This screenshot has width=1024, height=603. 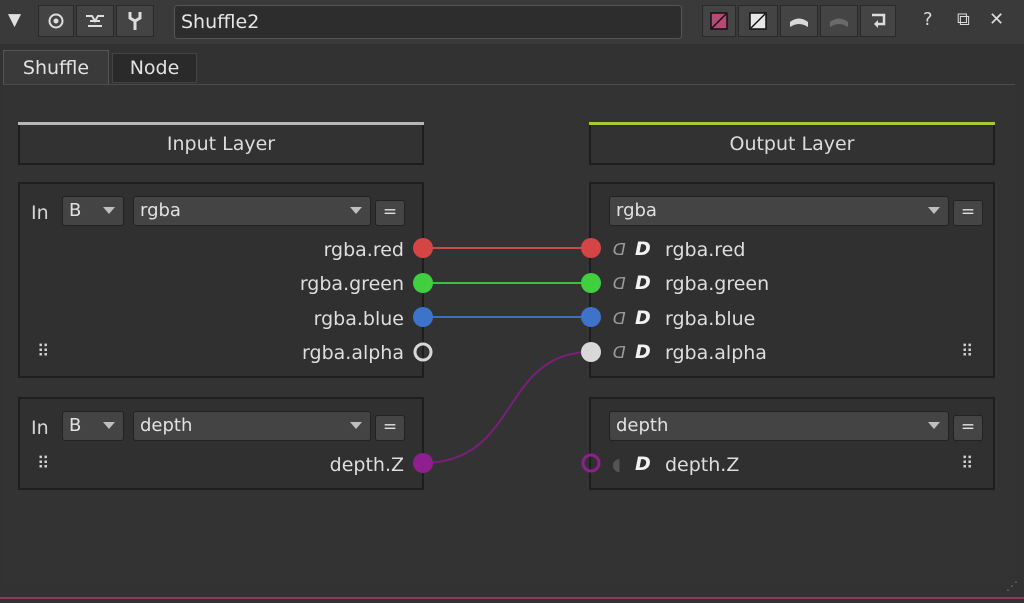 What do you see at coordinates (591, 283) in the screenshot?
I see `output-socket-green` at bounding box center [591, 283].